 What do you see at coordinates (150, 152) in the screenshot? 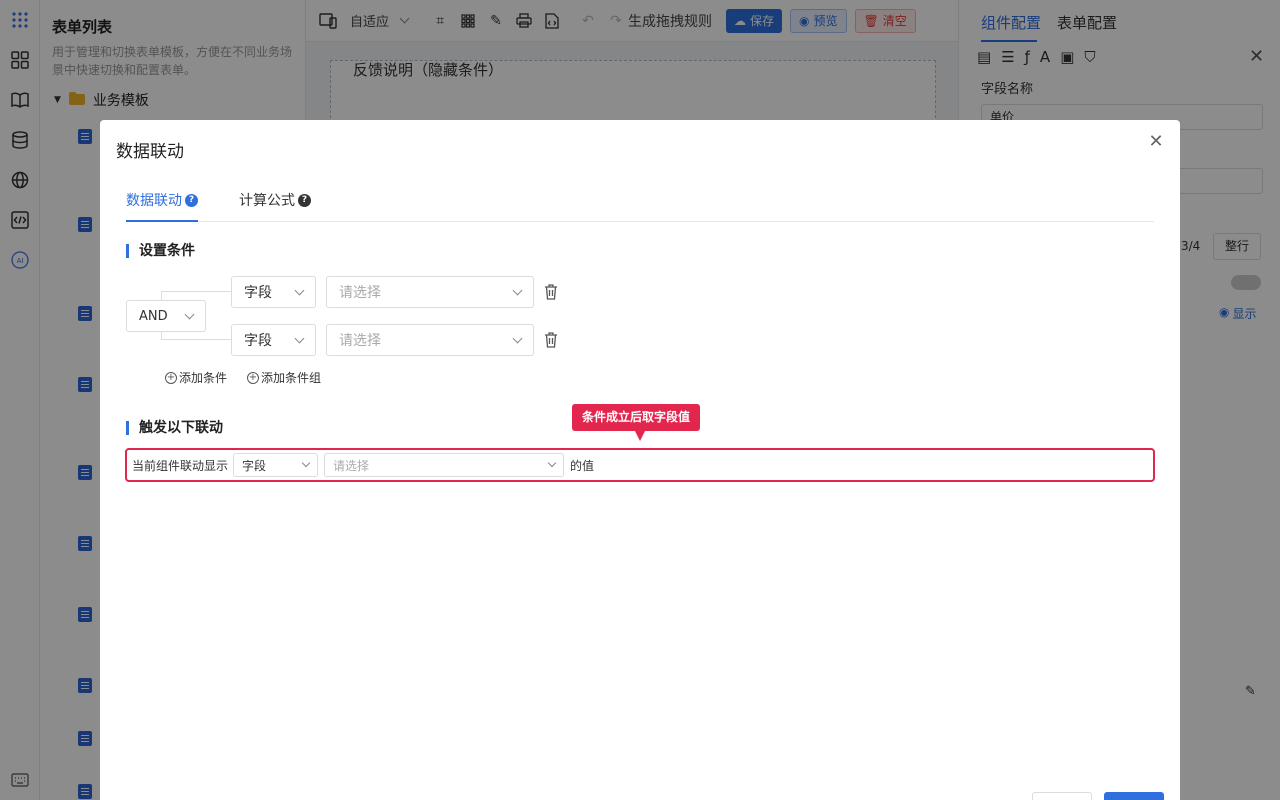
I see `modal-title: 数据联动` at bounding box center [150, 152].